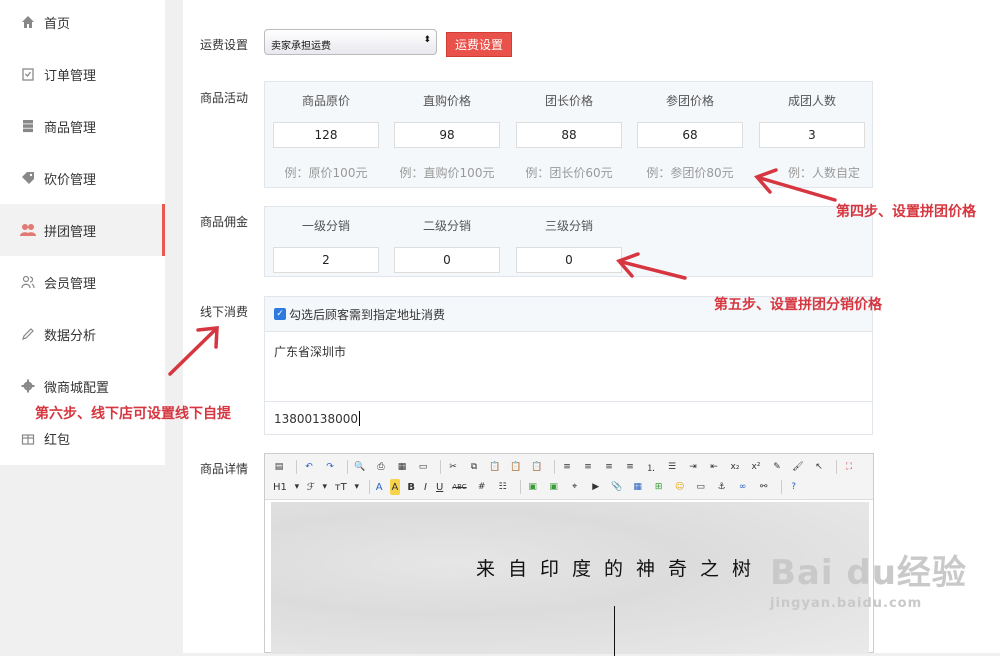 This screenshot has height=656, width=1000. I want to click on step4-arrow, so click(795, 185).